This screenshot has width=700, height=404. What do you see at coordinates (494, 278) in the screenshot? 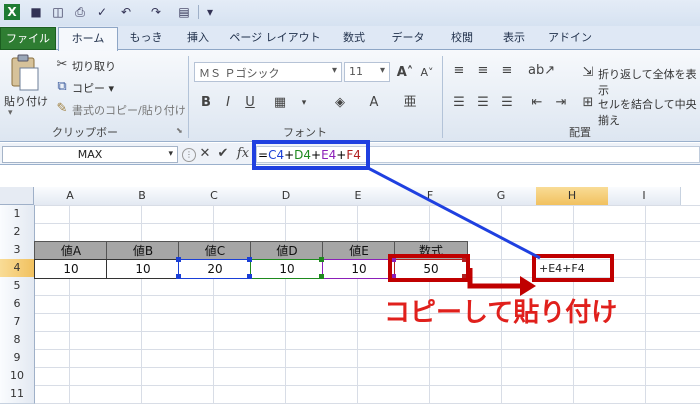
I see `paste-arrow-line` at bounding box center [494, 278].